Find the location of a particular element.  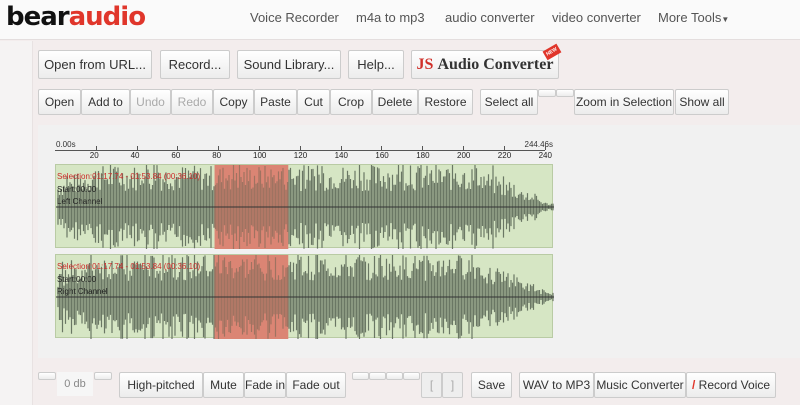

axis-tick-label: 100 is located at coordinates (260, 155).